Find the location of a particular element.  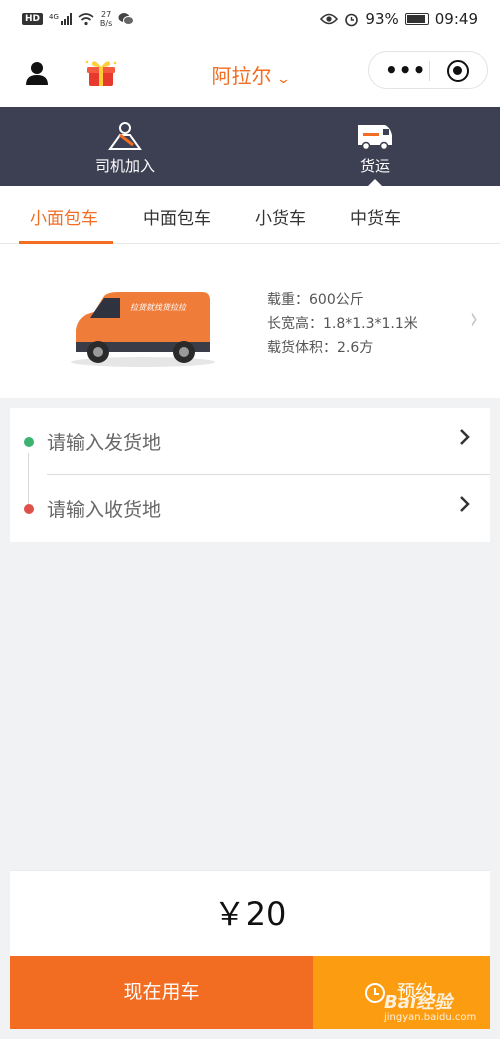

network-type: 4G is located at coordinates (54, 17).